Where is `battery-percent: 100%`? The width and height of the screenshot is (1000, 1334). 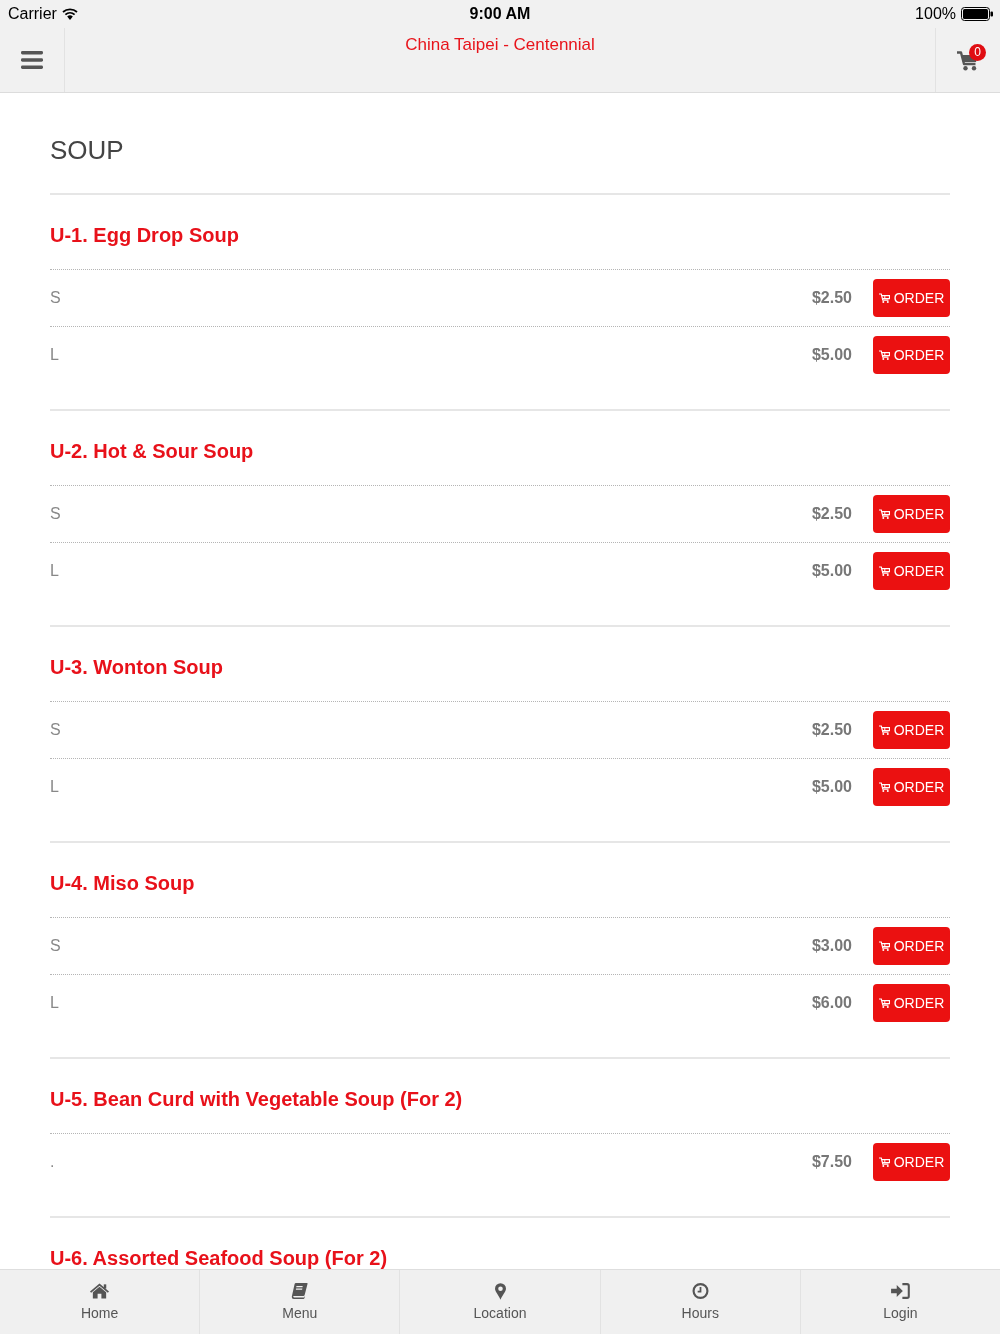 battery-percent: 100% is located at coordinates (935, 14).